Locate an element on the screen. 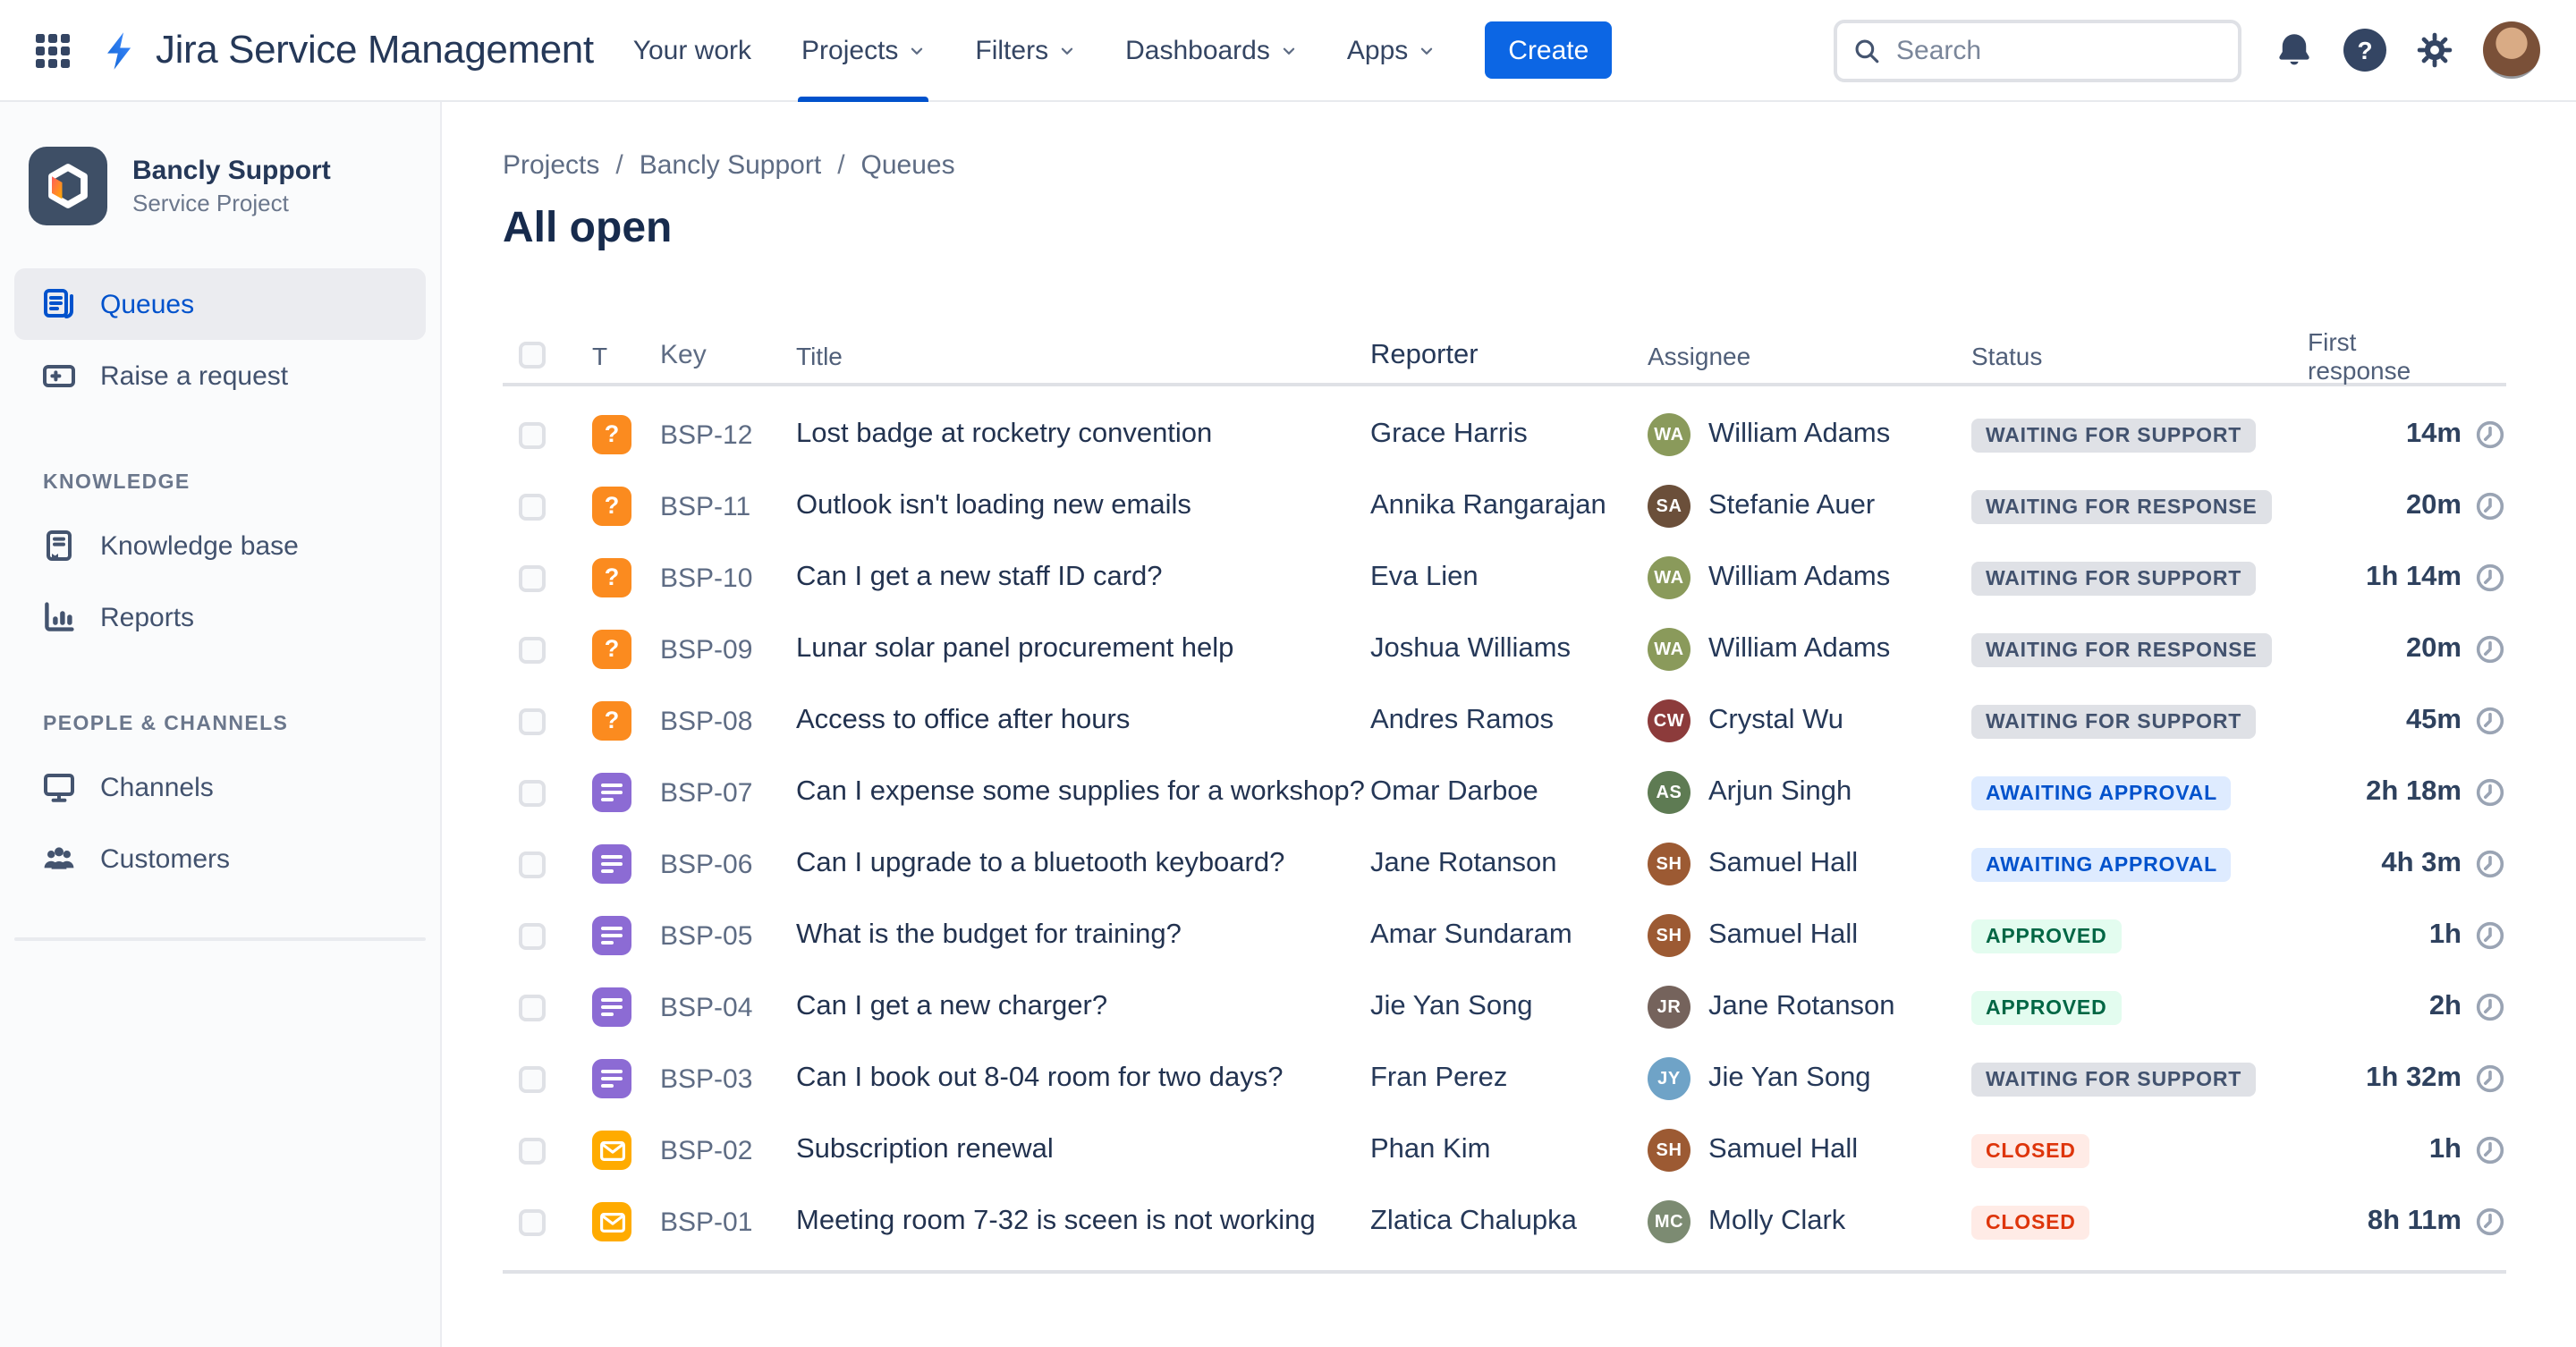  sidebar-item-queues: Queues is located at coordinates (220, 304).